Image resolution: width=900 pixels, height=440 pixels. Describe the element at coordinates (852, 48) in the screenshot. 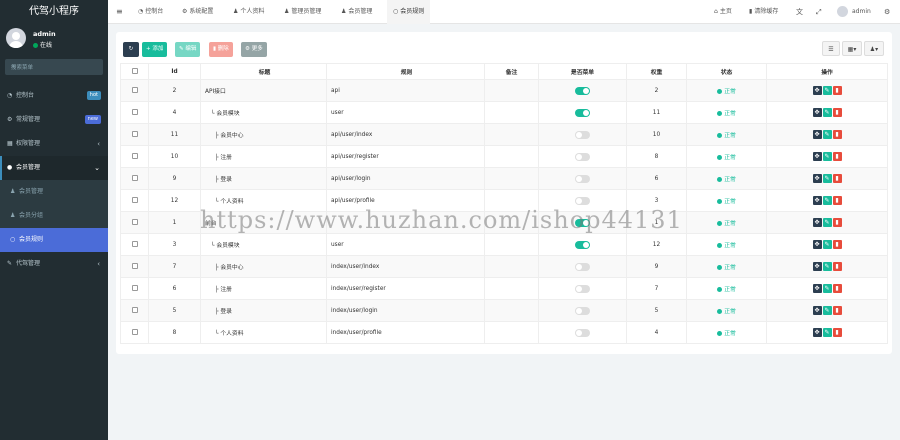

I see `columns-button: ▦▾` at that location.